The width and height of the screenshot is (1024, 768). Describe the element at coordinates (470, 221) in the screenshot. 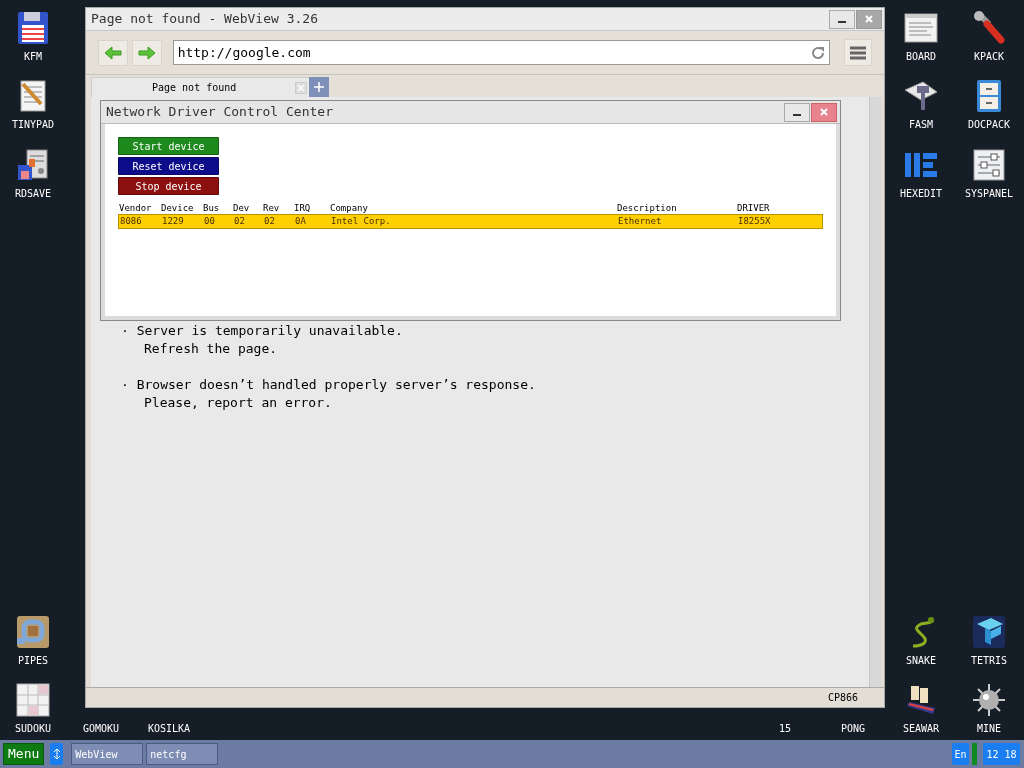

I see `device-row: 8086 1229 00 02 02 0A Intel Corp. Ethernet I8255X` at that location.